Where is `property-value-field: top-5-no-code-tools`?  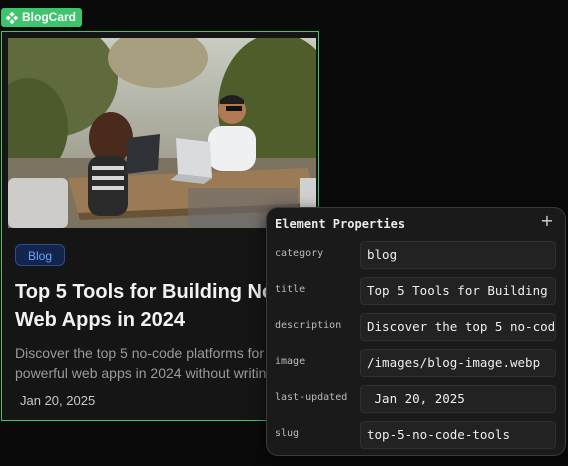 property-value-field: top-5-no-code-tools is located at coordinates (458, 435).